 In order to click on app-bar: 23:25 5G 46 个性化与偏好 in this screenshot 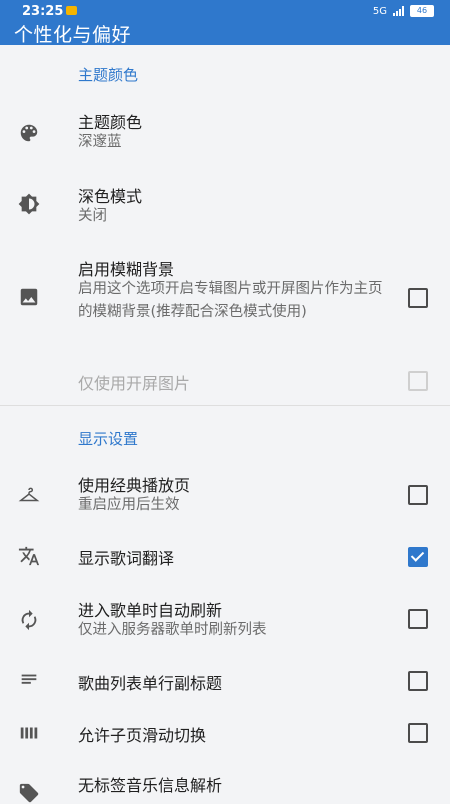, I will do `click(225, 23)`.